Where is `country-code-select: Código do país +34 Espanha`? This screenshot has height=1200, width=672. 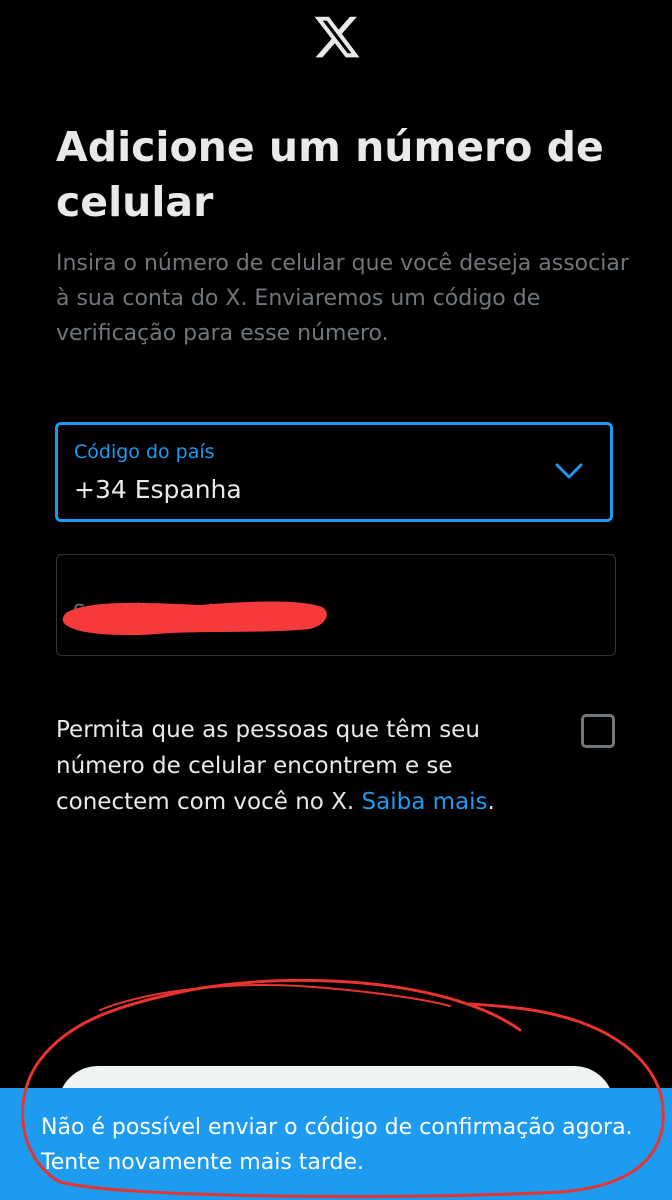 country-code-select: Código do país +34 Espanha is located at coordinates (334, 472).